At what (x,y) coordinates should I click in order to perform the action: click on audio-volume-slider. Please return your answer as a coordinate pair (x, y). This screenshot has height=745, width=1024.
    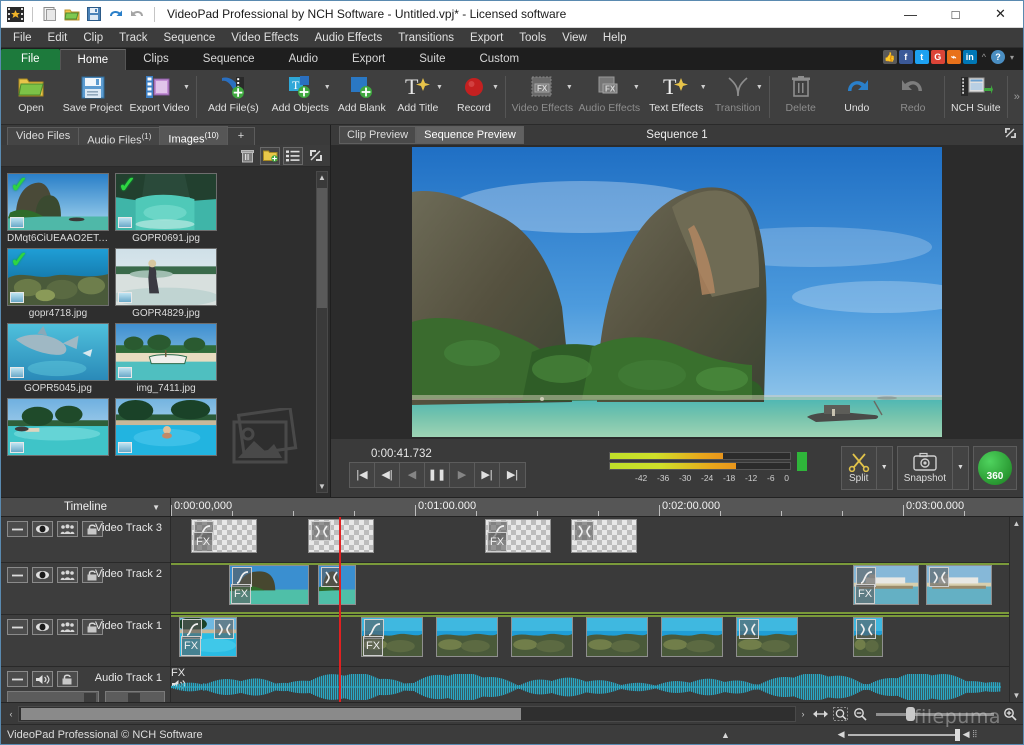
    Looking at the image, I should click on (135, 696).